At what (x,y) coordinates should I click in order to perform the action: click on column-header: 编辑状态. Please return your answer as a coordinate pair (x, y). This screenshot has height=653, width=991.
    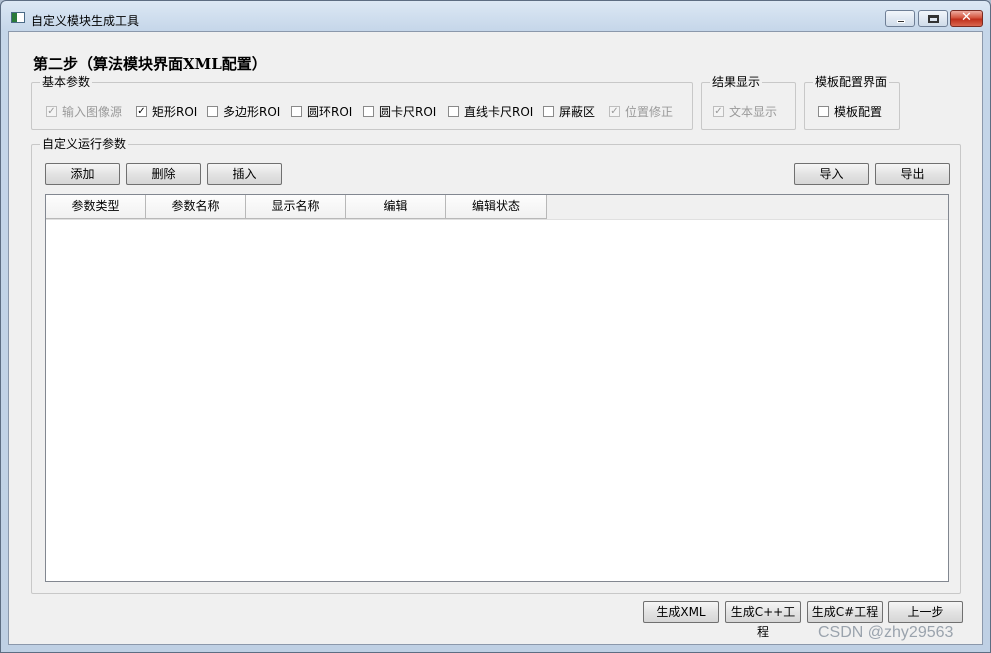
    Looking at the image, I should click on (496, 207).